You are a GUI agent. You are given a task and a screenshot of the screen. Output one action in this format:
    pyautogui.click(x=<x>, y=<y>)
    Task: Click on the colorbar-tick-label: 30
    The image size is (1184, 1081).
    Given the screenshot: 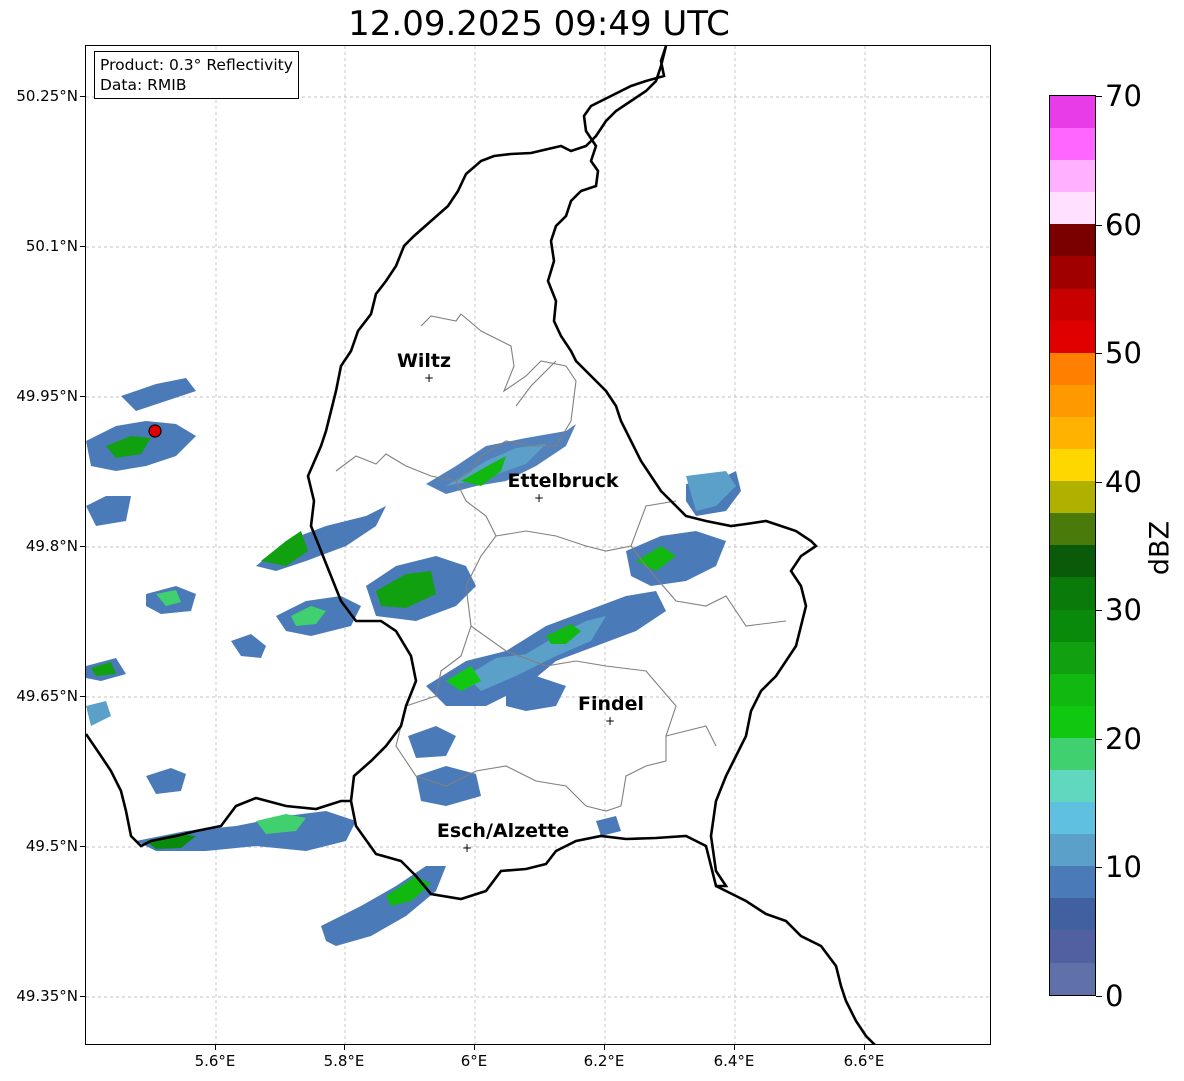 What is the action you would take?
    pyautogui.click(x=1123, y=610)
    